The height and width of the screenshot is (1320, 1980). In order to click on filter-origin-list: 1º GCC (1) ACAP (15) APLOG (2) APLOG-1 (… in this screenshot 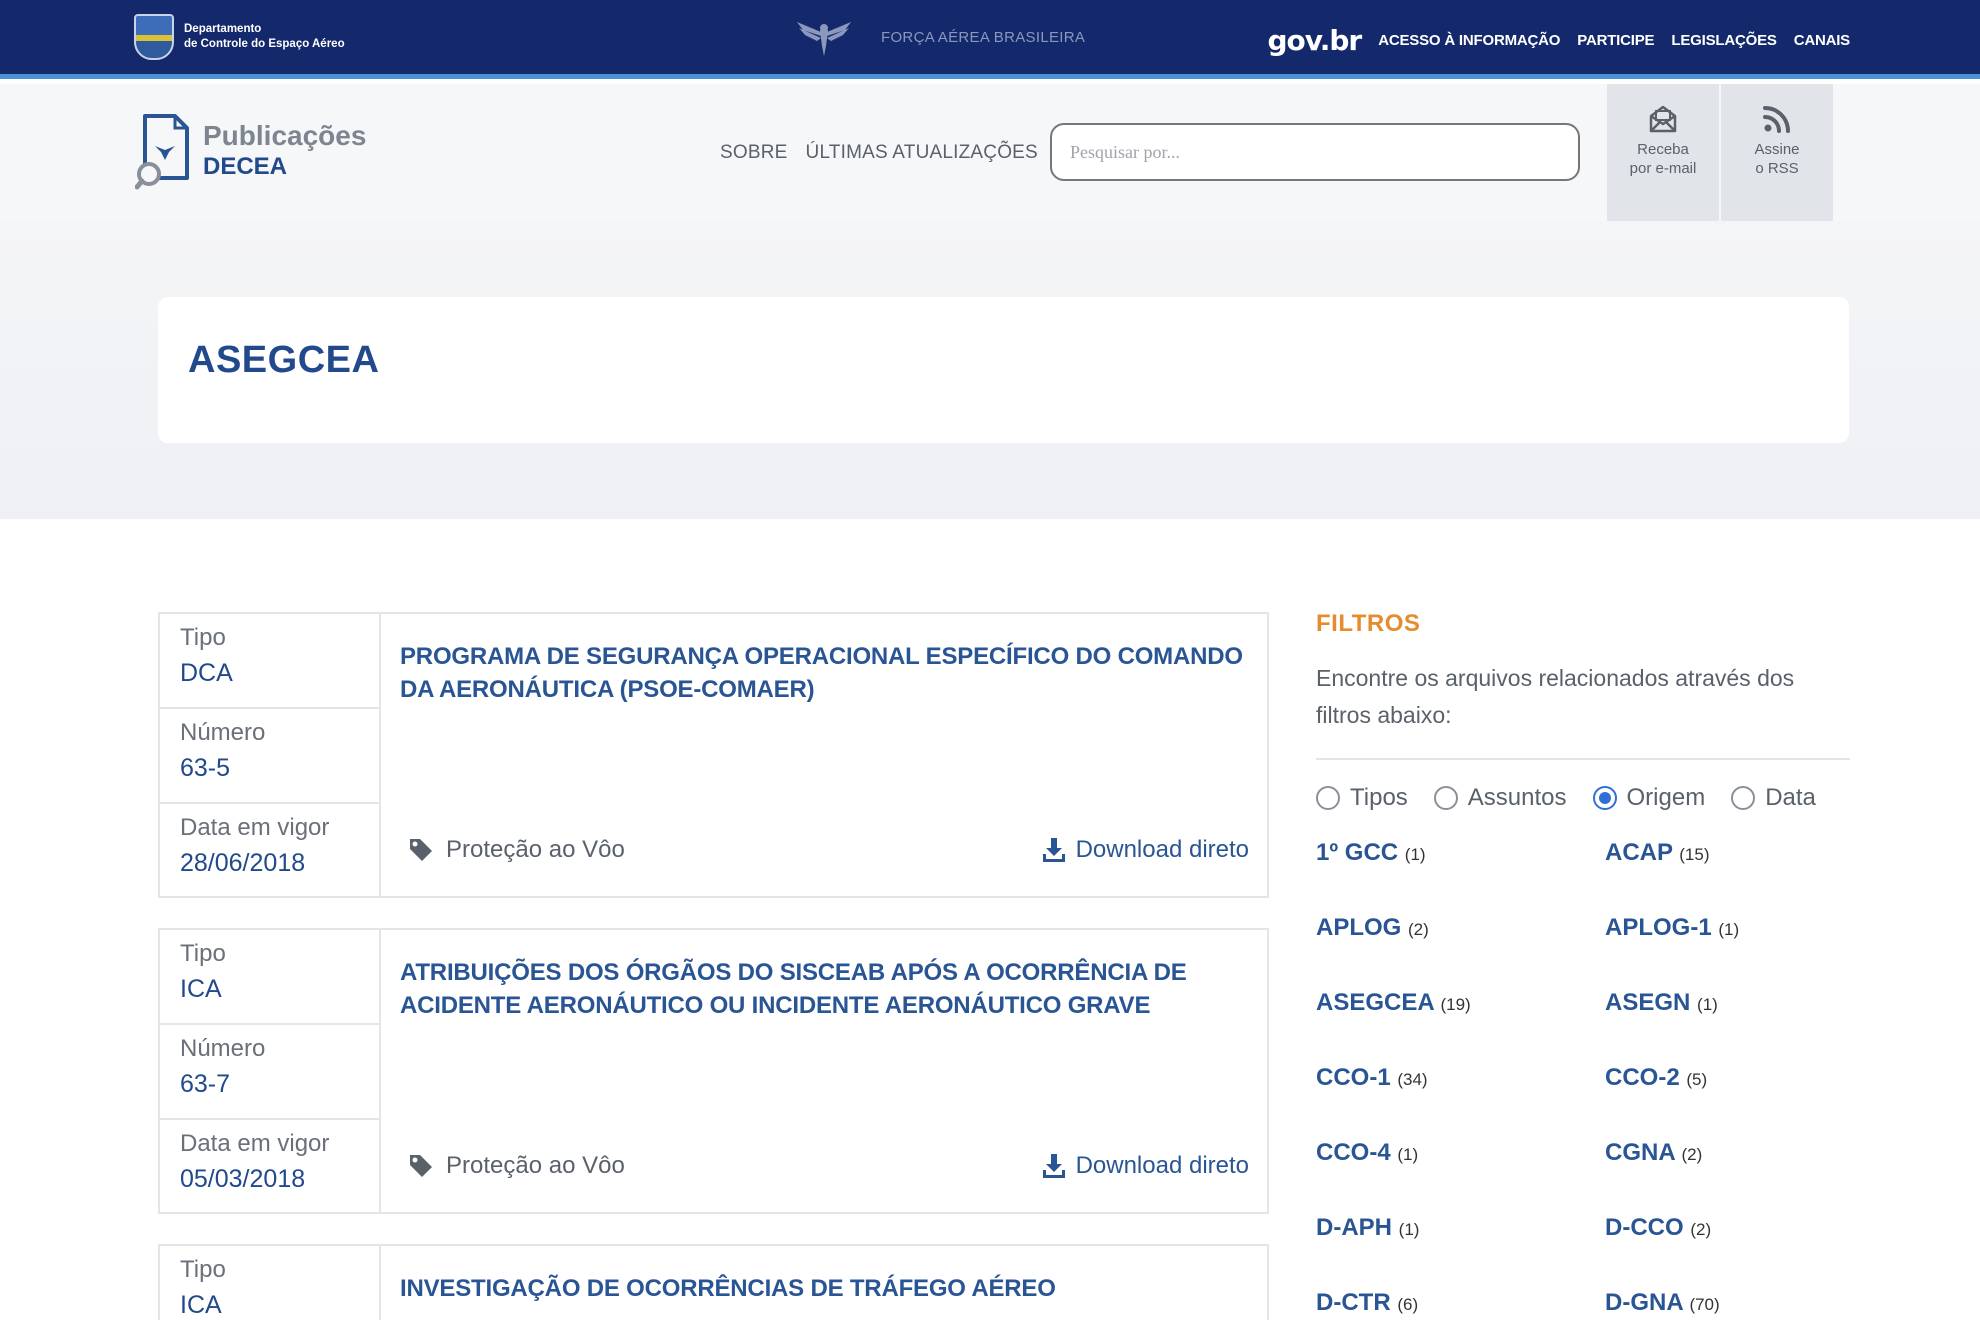, I will do `click(1583, 1077)`.